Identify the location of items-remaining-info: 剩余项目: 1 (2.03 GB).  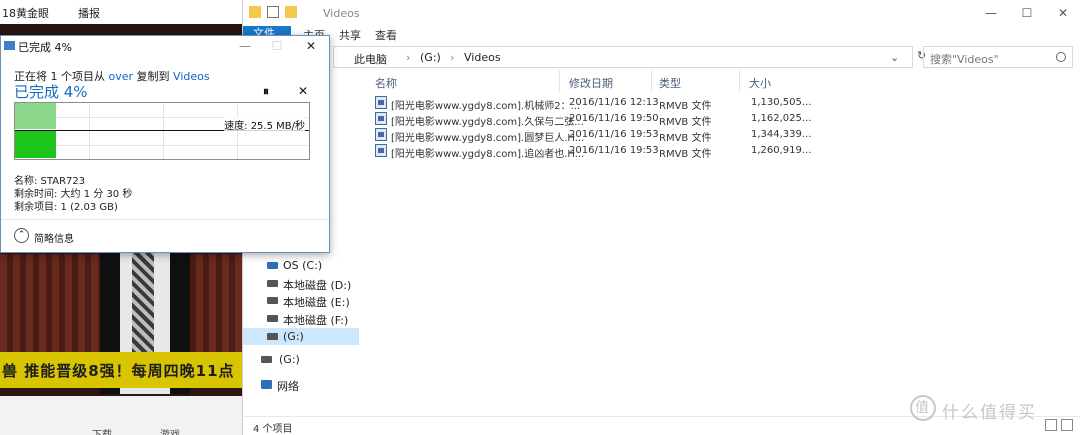
(66, 207).